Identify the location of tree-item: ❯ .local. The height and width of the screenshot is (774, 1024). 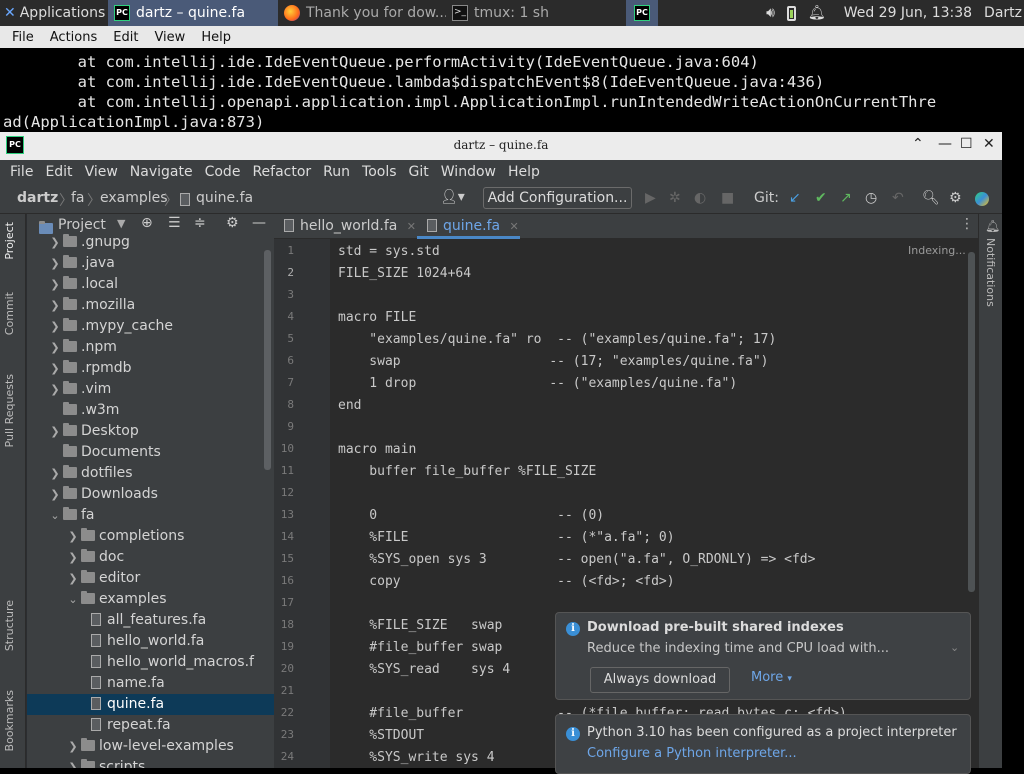
(150, 284).